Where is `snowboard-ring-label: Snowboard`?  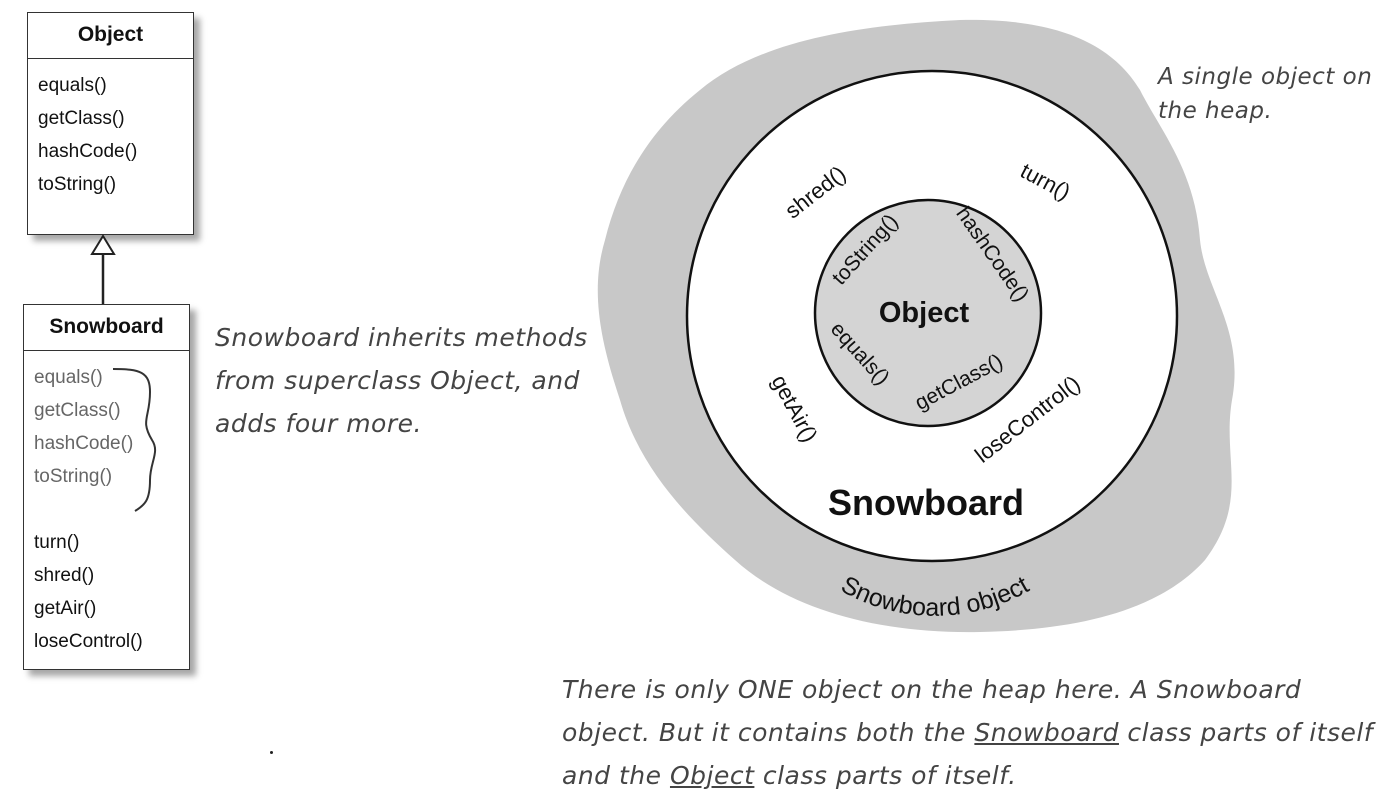
snowboard-ring-label: Snowboard is located at coordinates (926, 502).